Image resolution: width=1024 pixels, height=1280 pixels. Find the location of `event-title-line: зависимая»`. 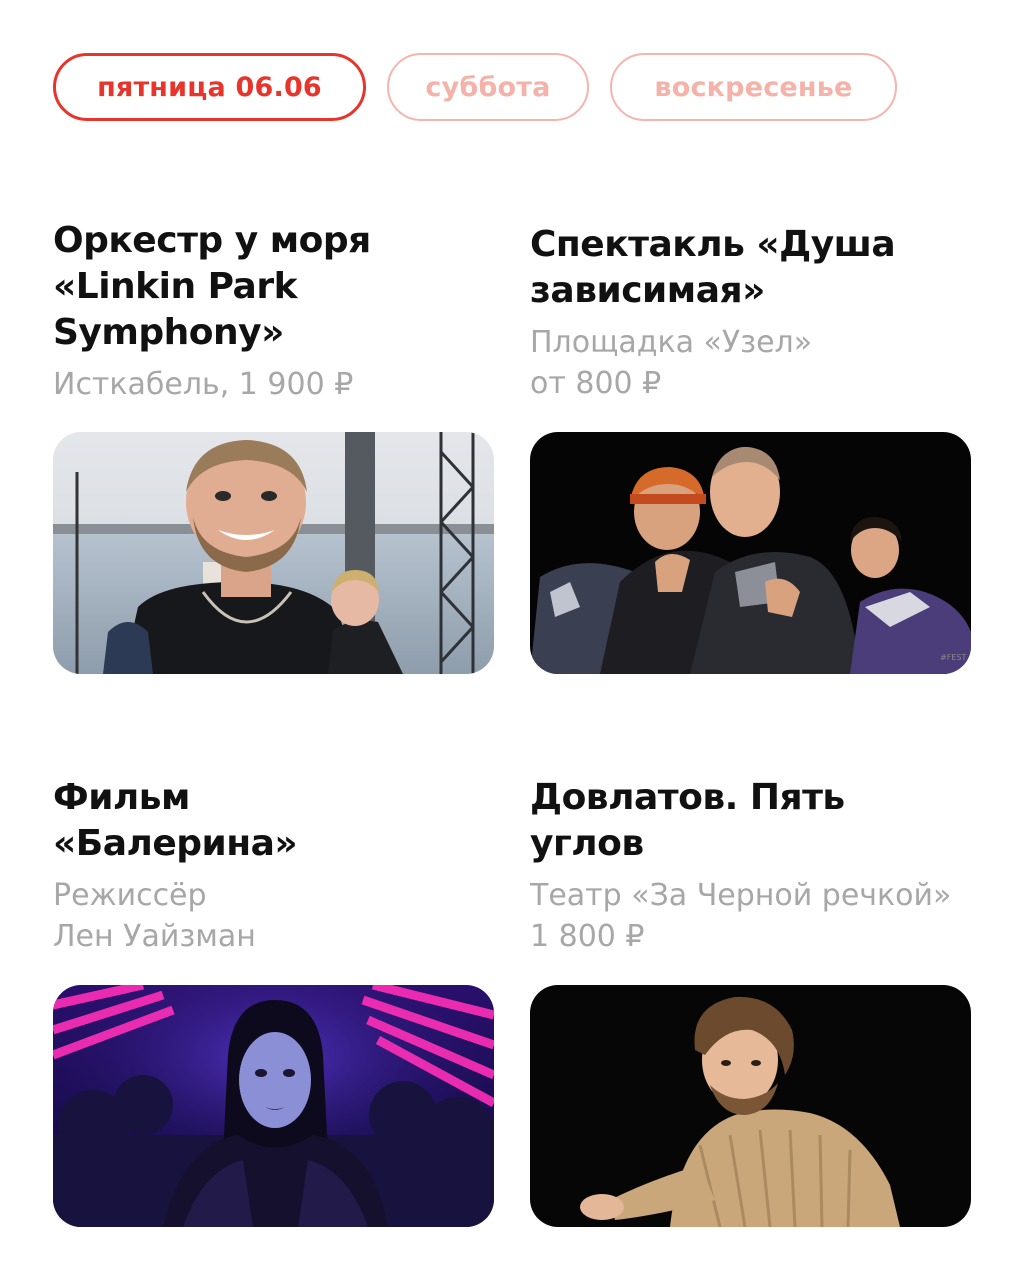

event-title-line: зависимая» is located at coordinates (647, 290).